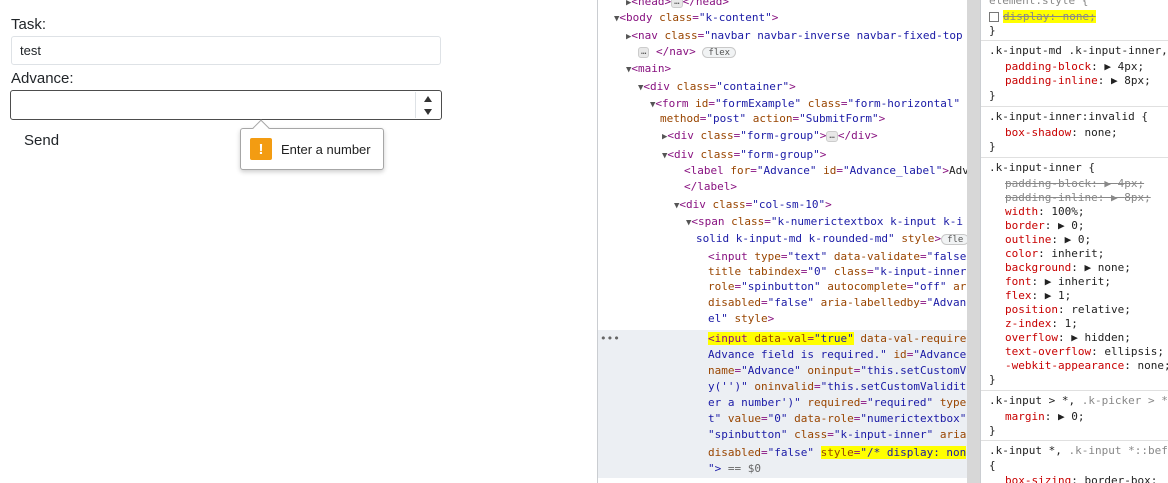 The width and height of the screenshot is (1168, 483). I want to click on element-style-display: display: none;, so click(1042, 17).